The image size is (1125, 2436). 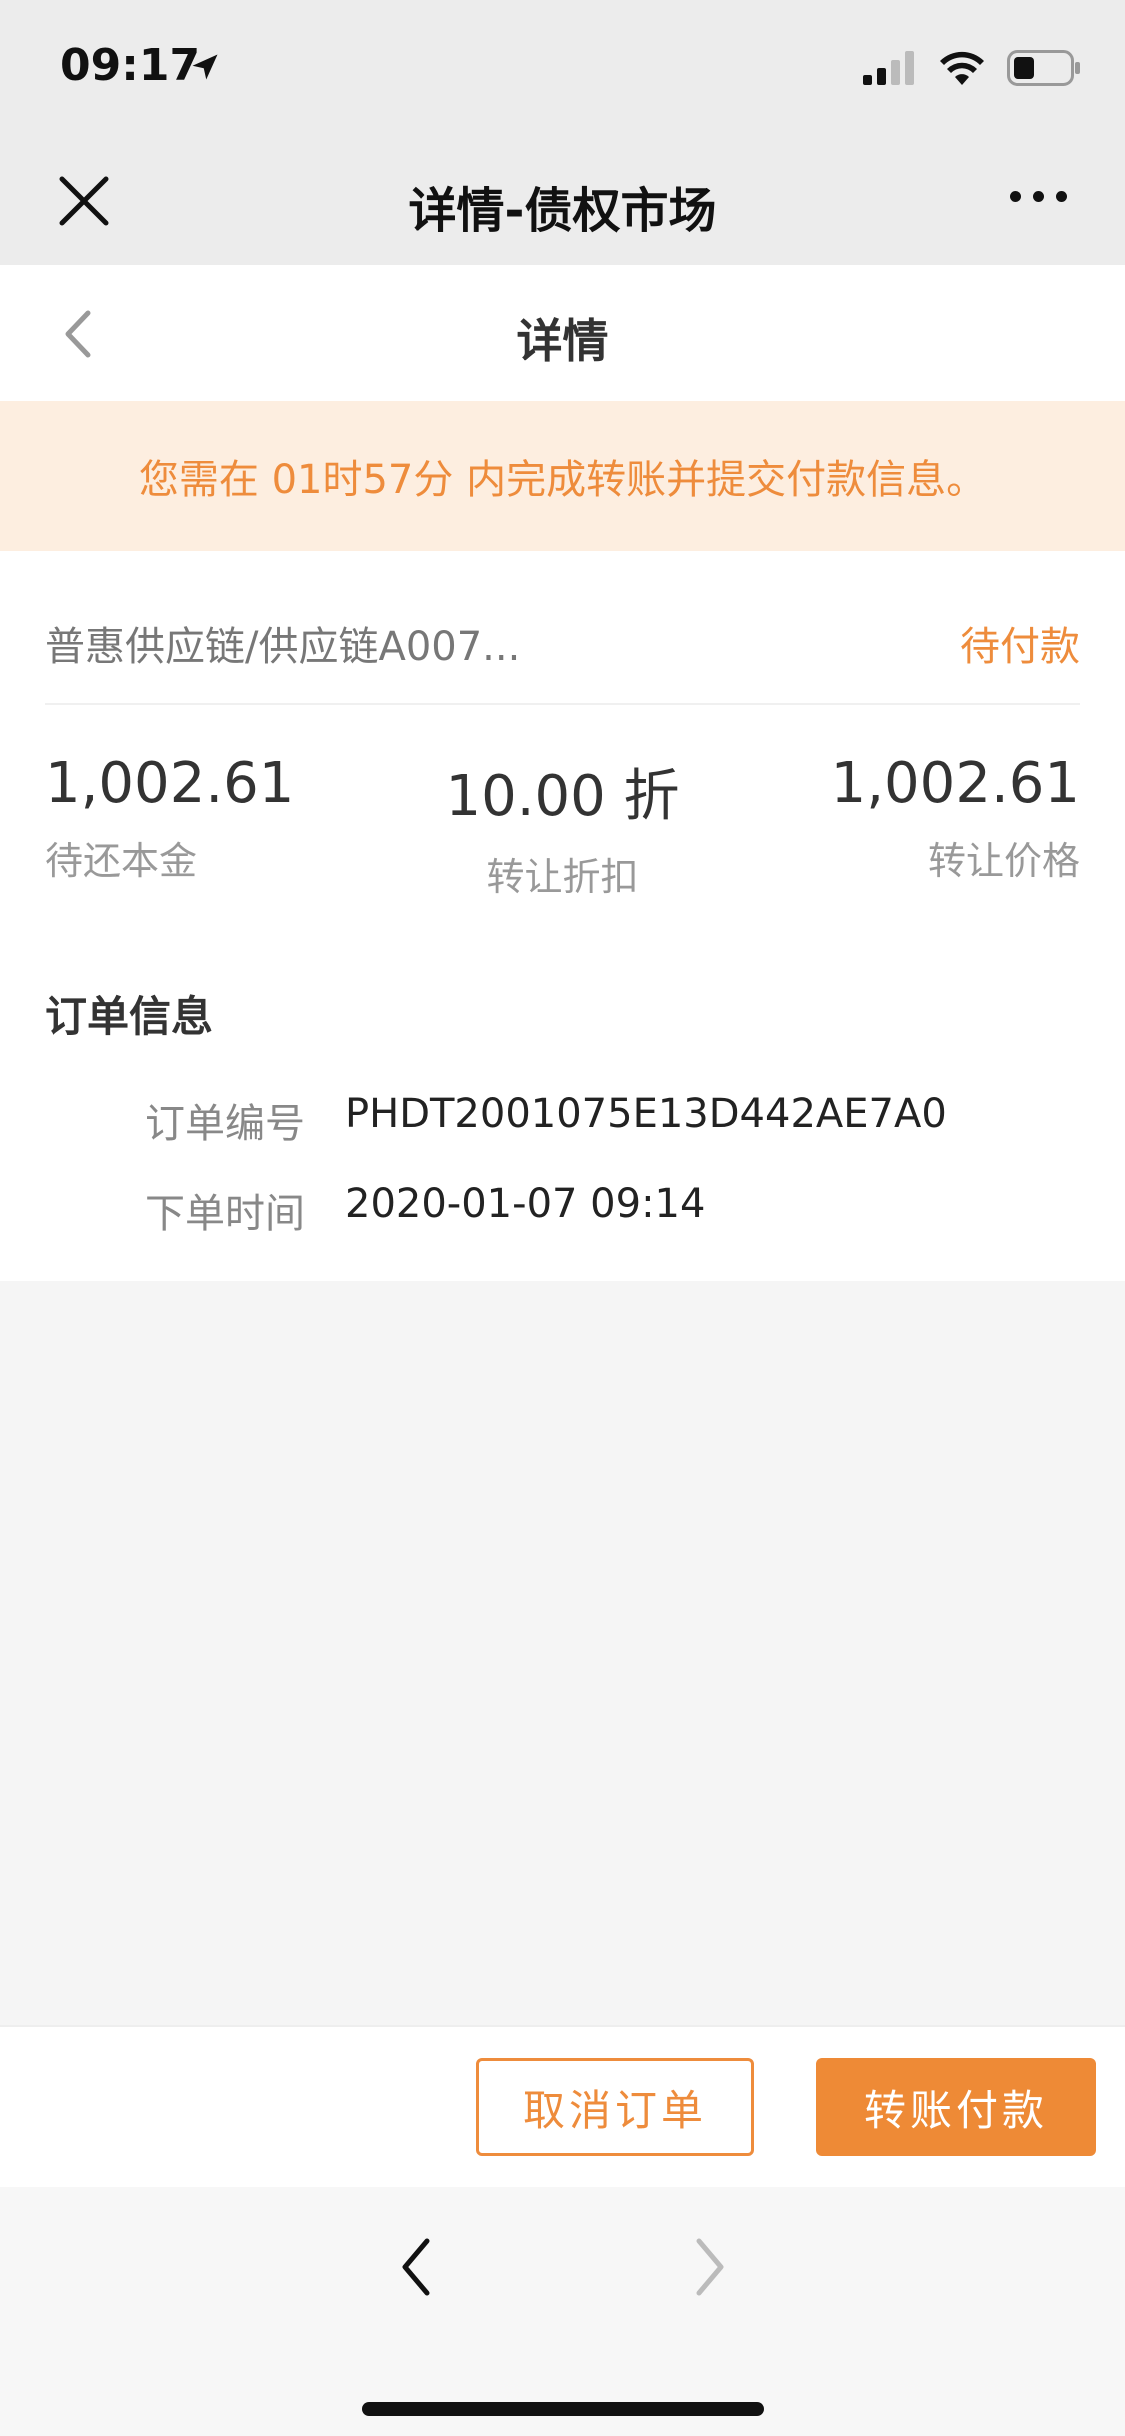 I want to click on webview-nav-bar: 详情-债权市场, so click(x=562, y=200).